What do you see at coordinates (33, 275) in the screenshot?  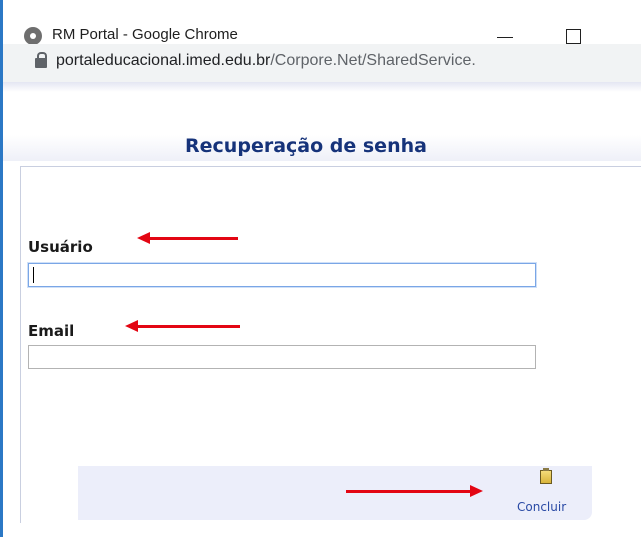 I see `text-caret` at bounding box center [33, 275].